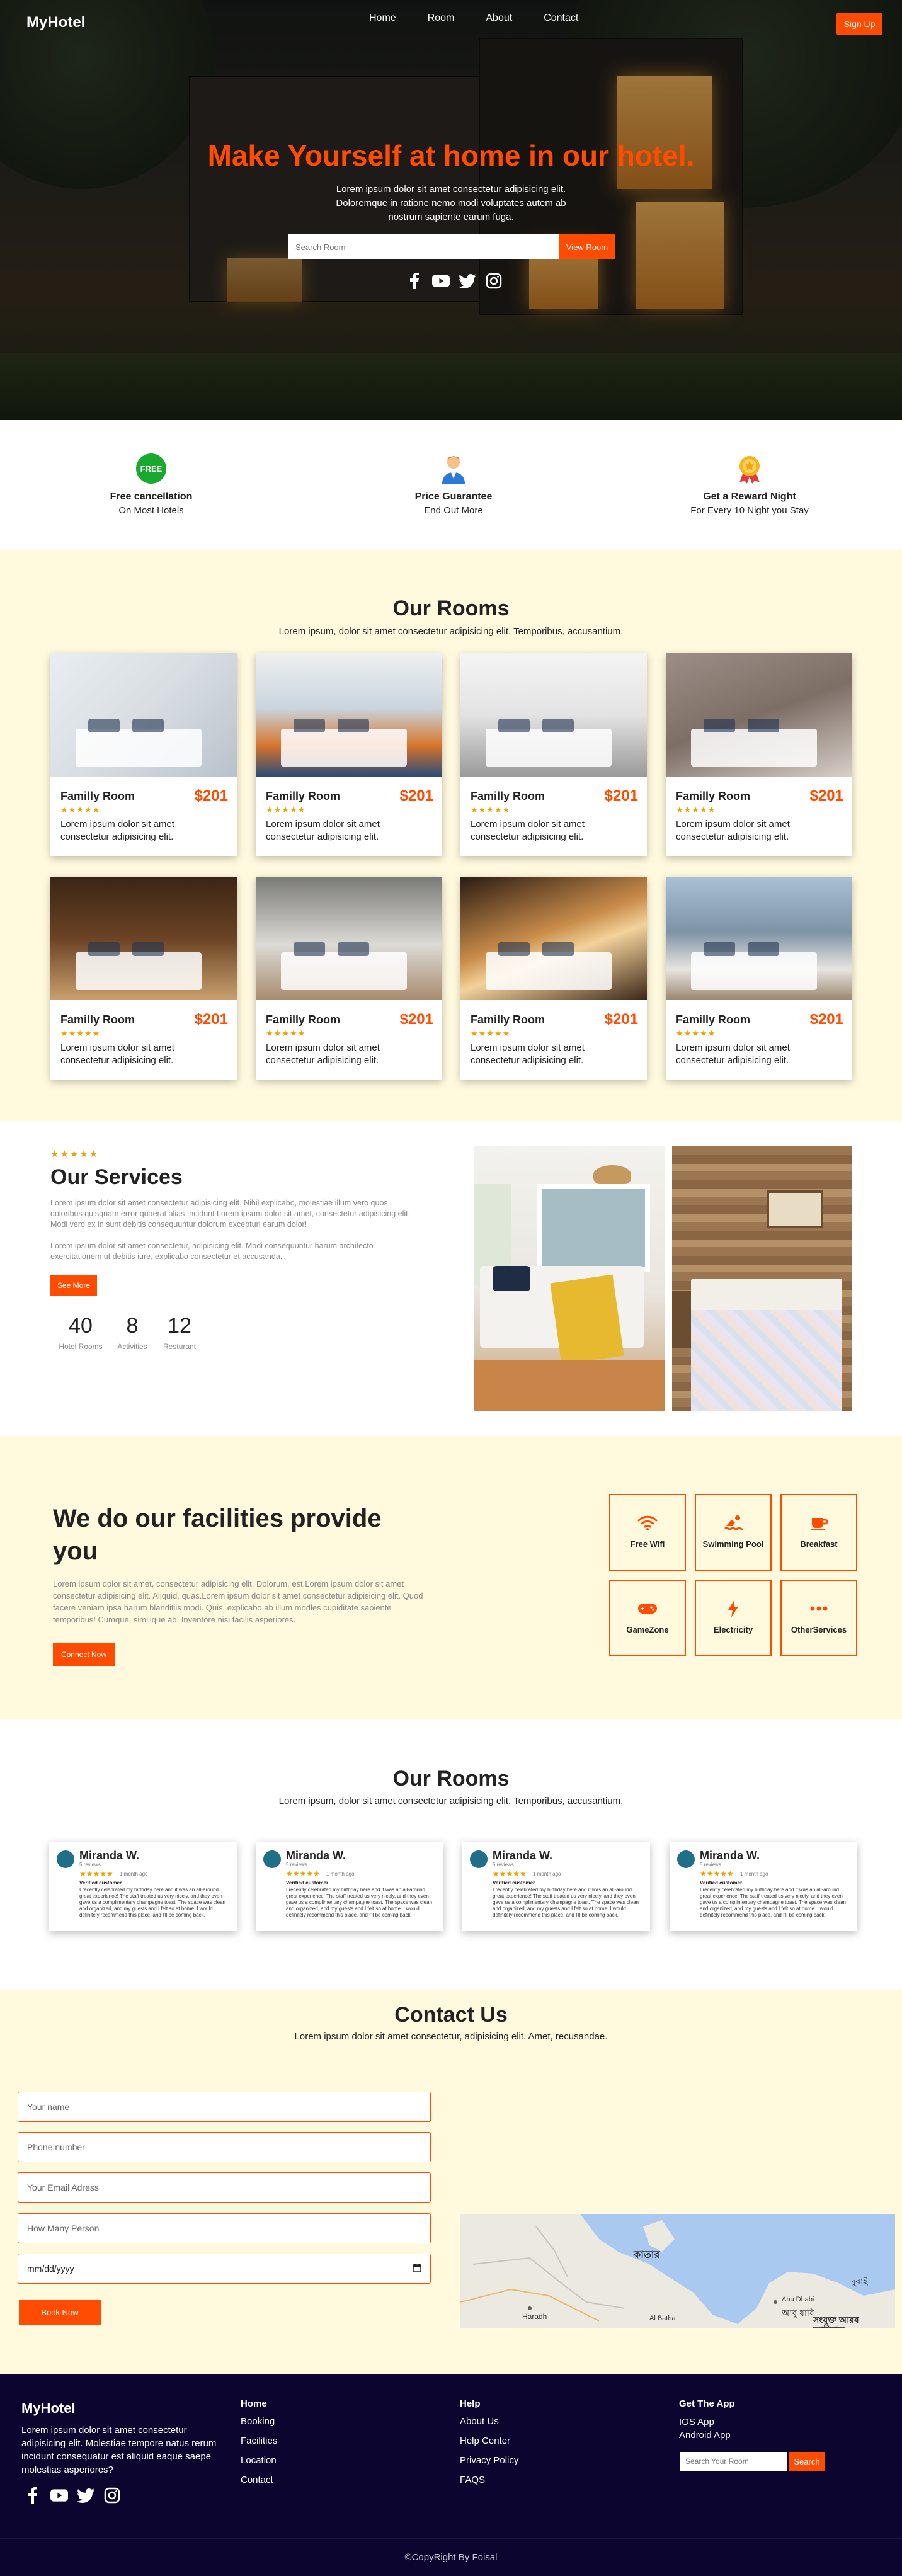  I want to click on email-input: Your Email Adress, so click(225, 2187).